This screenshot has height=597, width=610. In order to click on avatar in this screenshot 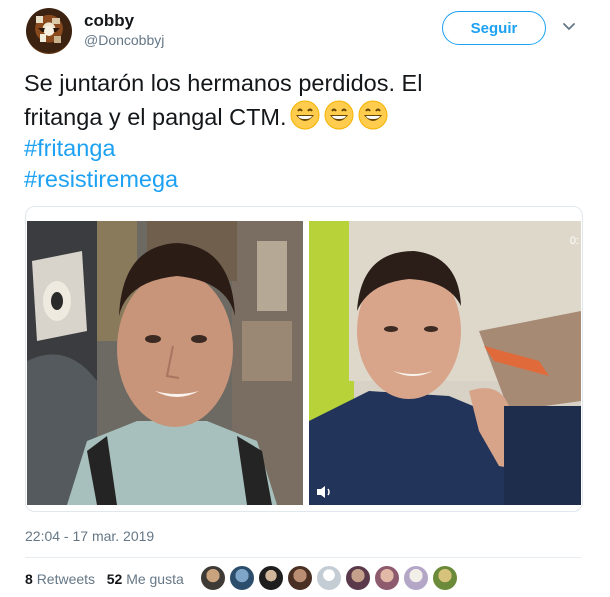, I will do `click(49, 31)`.